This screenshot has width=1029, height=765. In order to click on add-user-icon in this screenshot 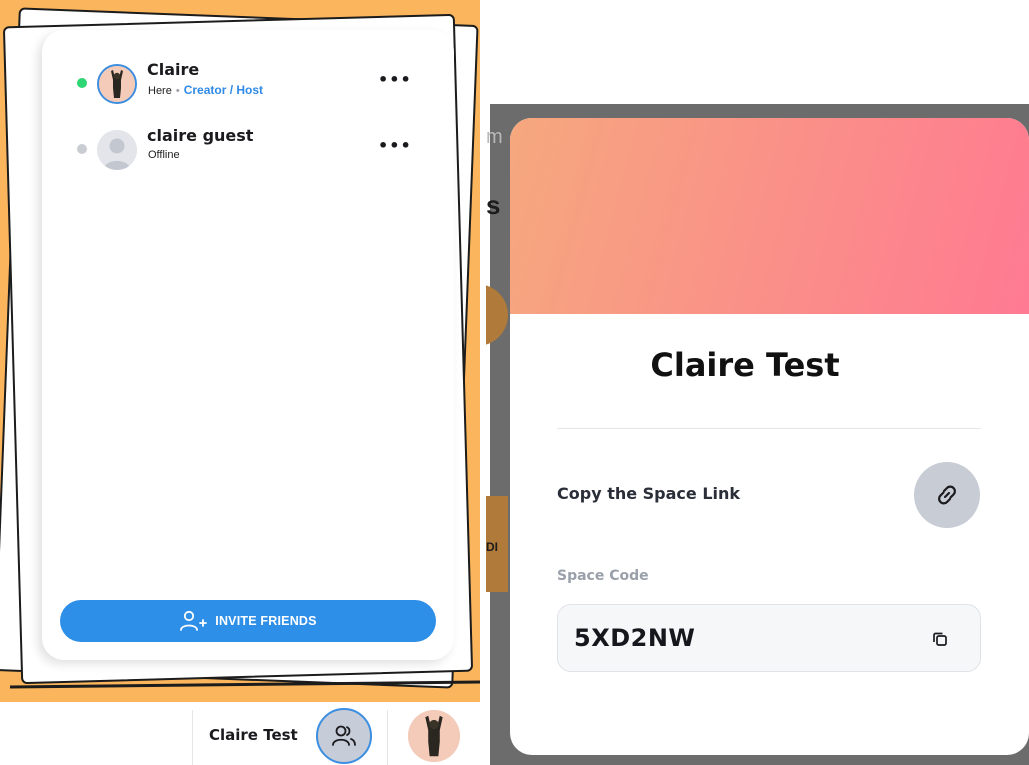, I will do `click(194, 620)`.